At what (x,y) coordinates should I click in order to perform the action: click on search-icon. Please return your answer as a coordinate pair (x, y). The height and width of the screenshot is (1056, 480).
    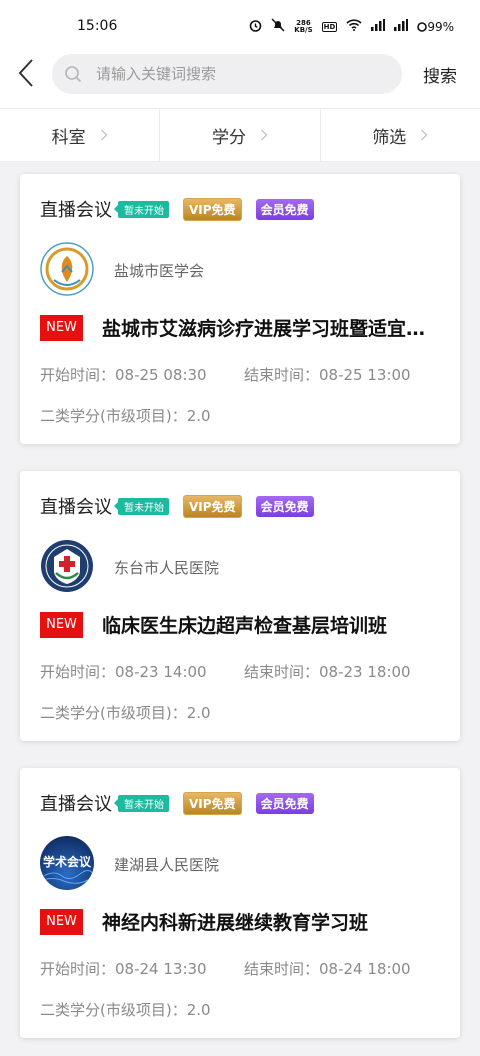
    Looking at the image, I should click on (73, 74).